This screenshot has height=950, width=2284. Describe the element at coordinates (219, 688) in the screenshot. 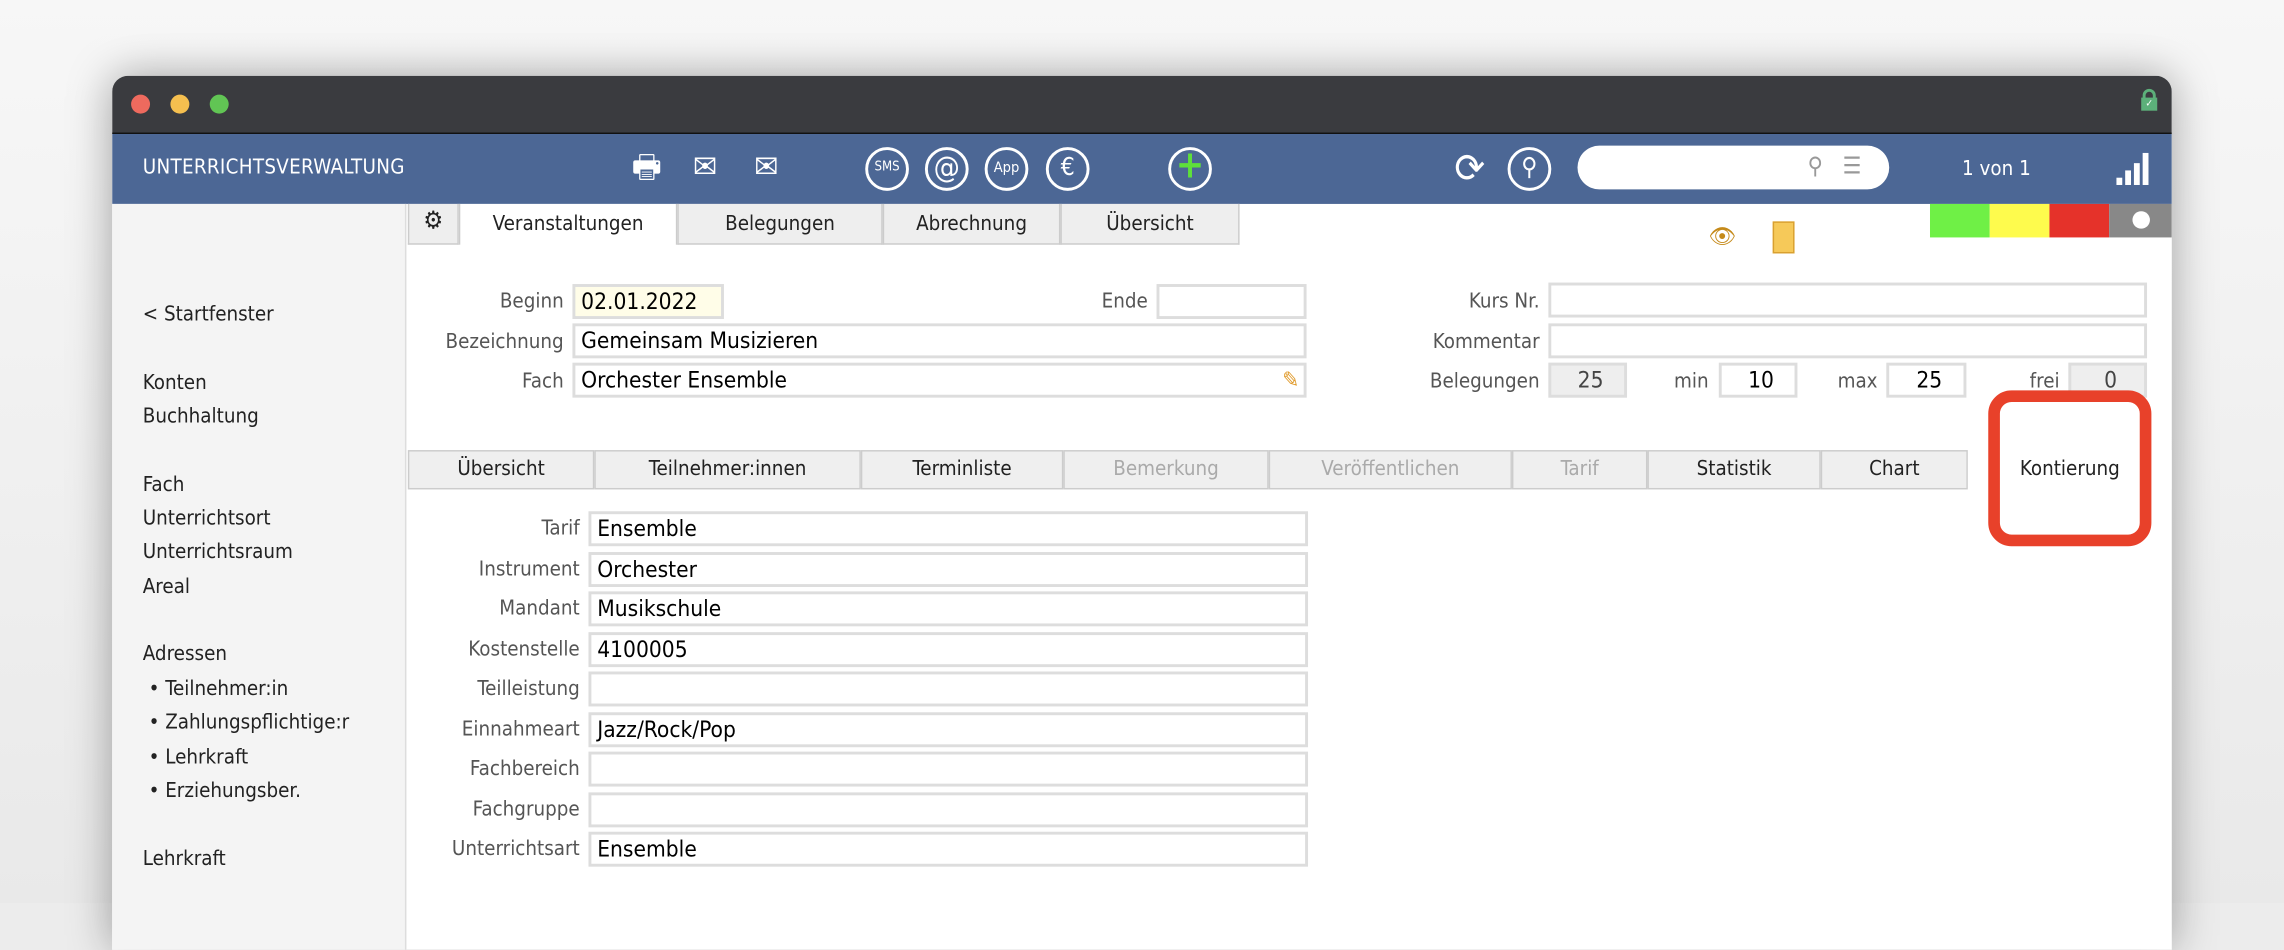

I see `sidebar-item-teilnehmer: • Teilnehmer:in` at that location.